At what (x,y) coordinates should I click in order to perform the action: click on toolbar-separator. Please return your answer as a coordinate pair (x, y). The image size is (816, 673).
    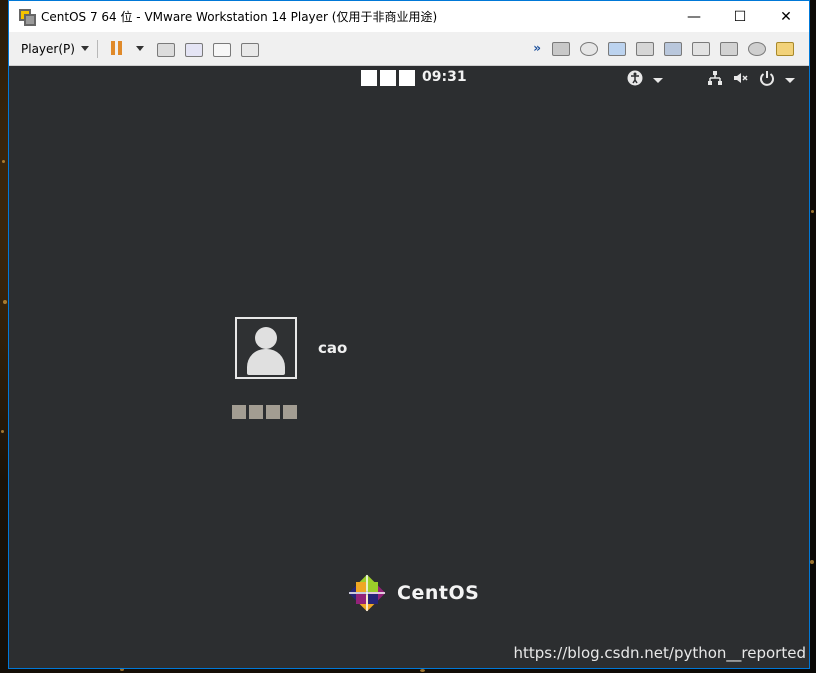
    Looking at the image, I should click on (97, 48).